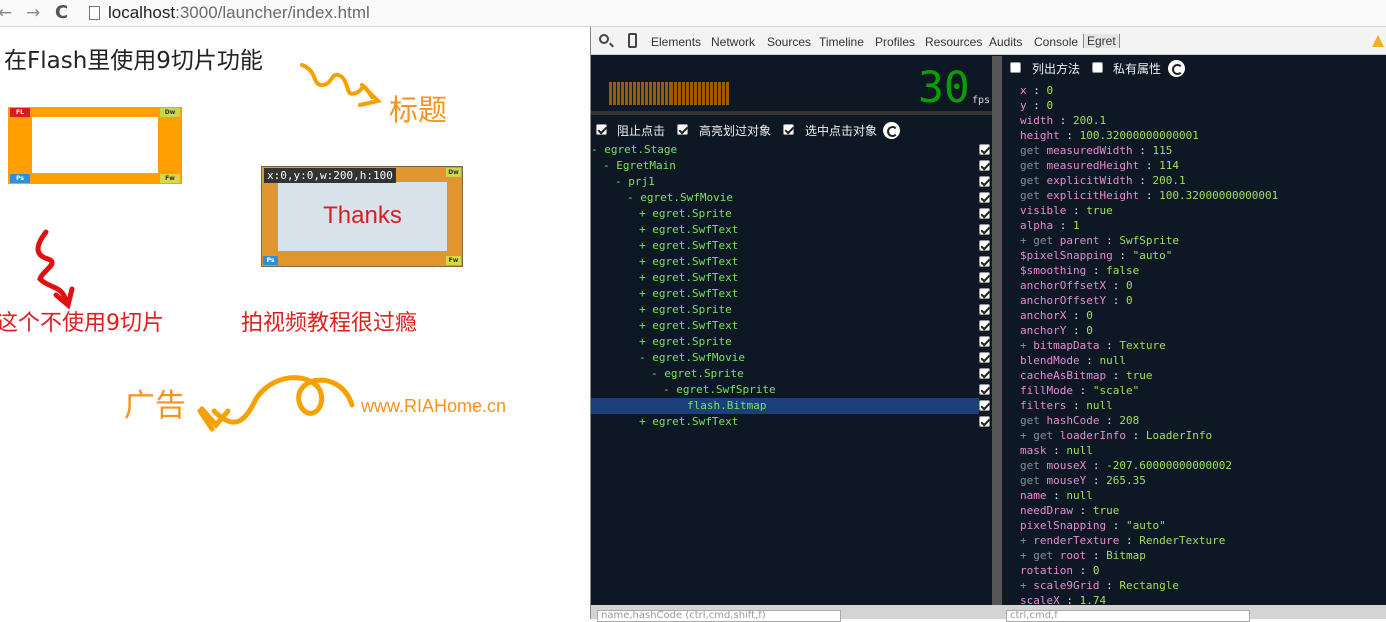 The image size is (1386, 622). Describe the element at coordinates (1203, 465) in the screenshot. I see `property-row: get mouseX : -207.60000000000002` at that location.